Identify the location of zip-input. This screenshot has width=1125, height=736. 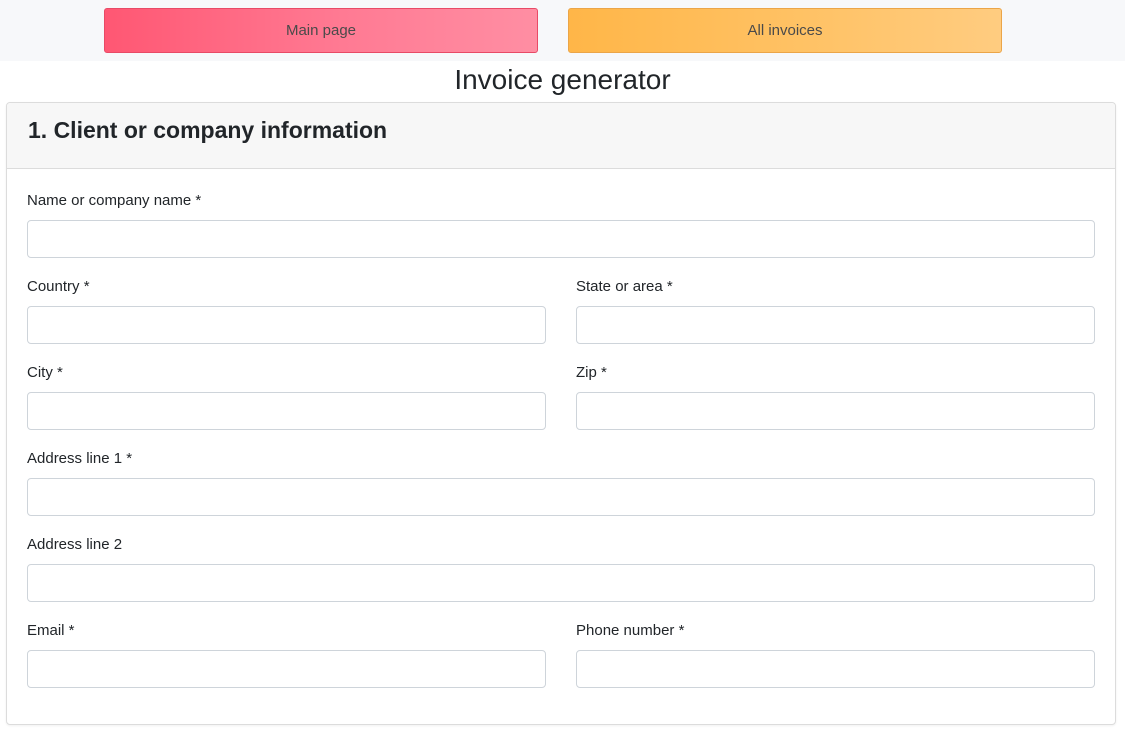
(835, 411).